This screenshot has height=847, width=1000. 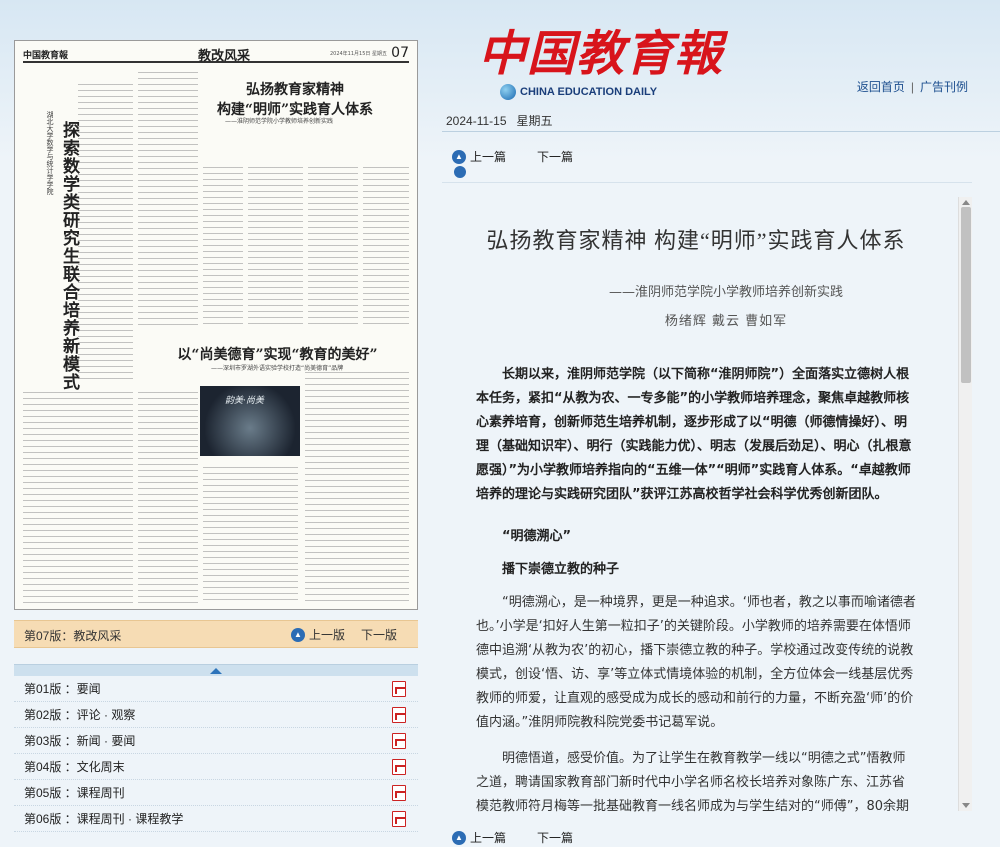 I want to click on scroll-up-arrow-icon, so click(x=966, y=202).